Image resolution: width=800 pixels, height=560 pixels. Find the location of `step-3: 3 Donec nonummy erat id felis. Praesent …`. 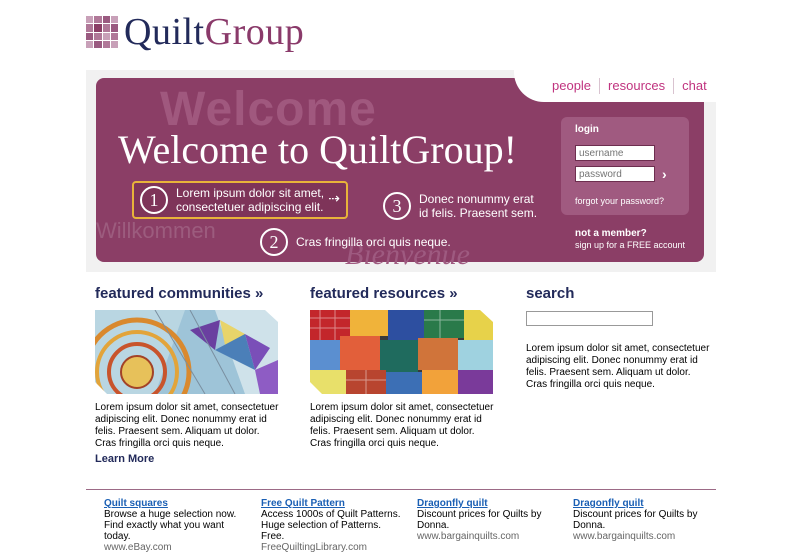

step-3: 3 Donec nonummy erat id felis. Praesent … is located at coordinates (460, 206).